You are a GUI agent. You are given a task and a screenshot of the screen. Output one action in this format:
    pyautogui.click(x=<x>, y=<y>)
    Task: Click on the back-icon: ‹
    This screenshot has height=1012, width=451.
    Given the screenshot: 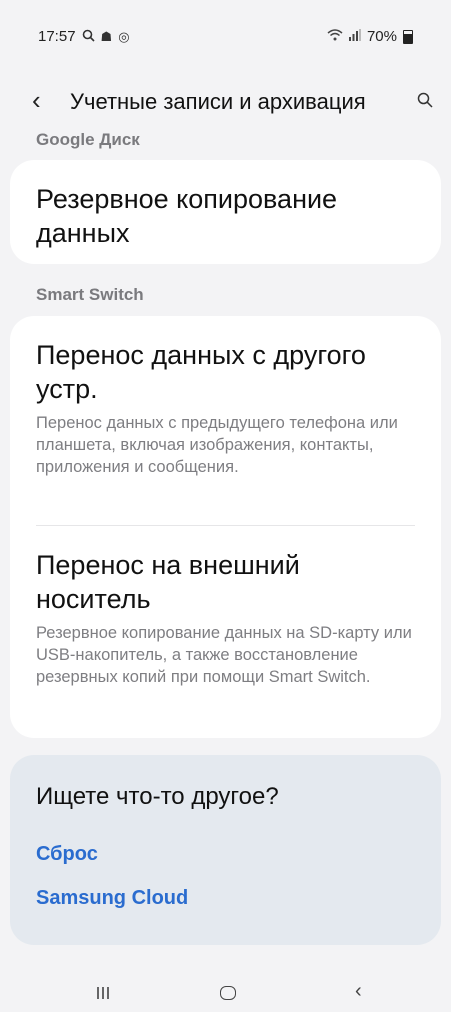 What is the action you would take?
    pyautogui.click(x=36, y=100)
    